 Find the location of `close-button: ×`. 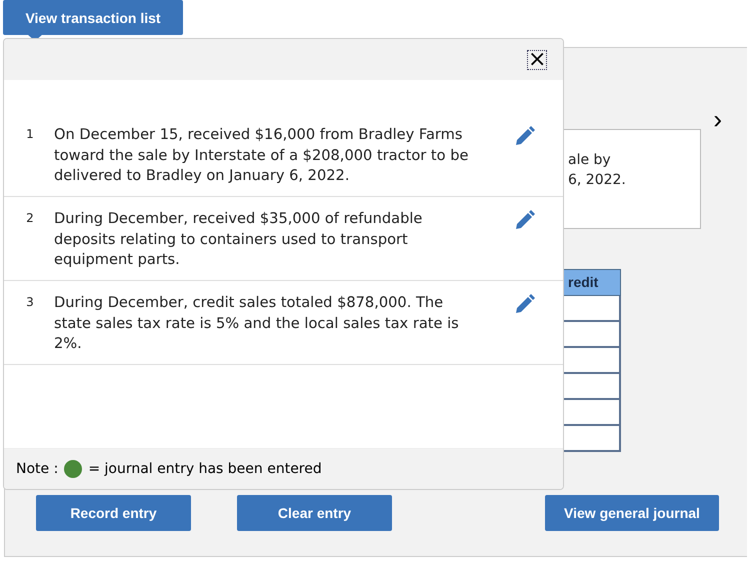

close-button: × is located at coordinates (537, 60).